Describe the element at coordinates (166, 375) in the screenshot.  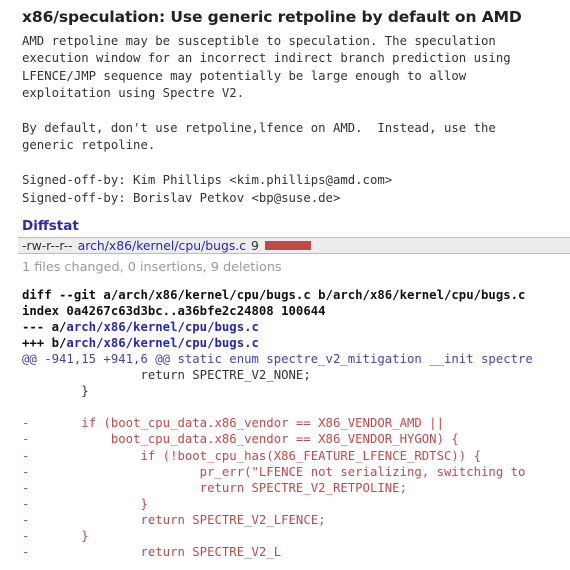
I see `diff-context-text: return SPECTRE_V2_NONE;` at that location.